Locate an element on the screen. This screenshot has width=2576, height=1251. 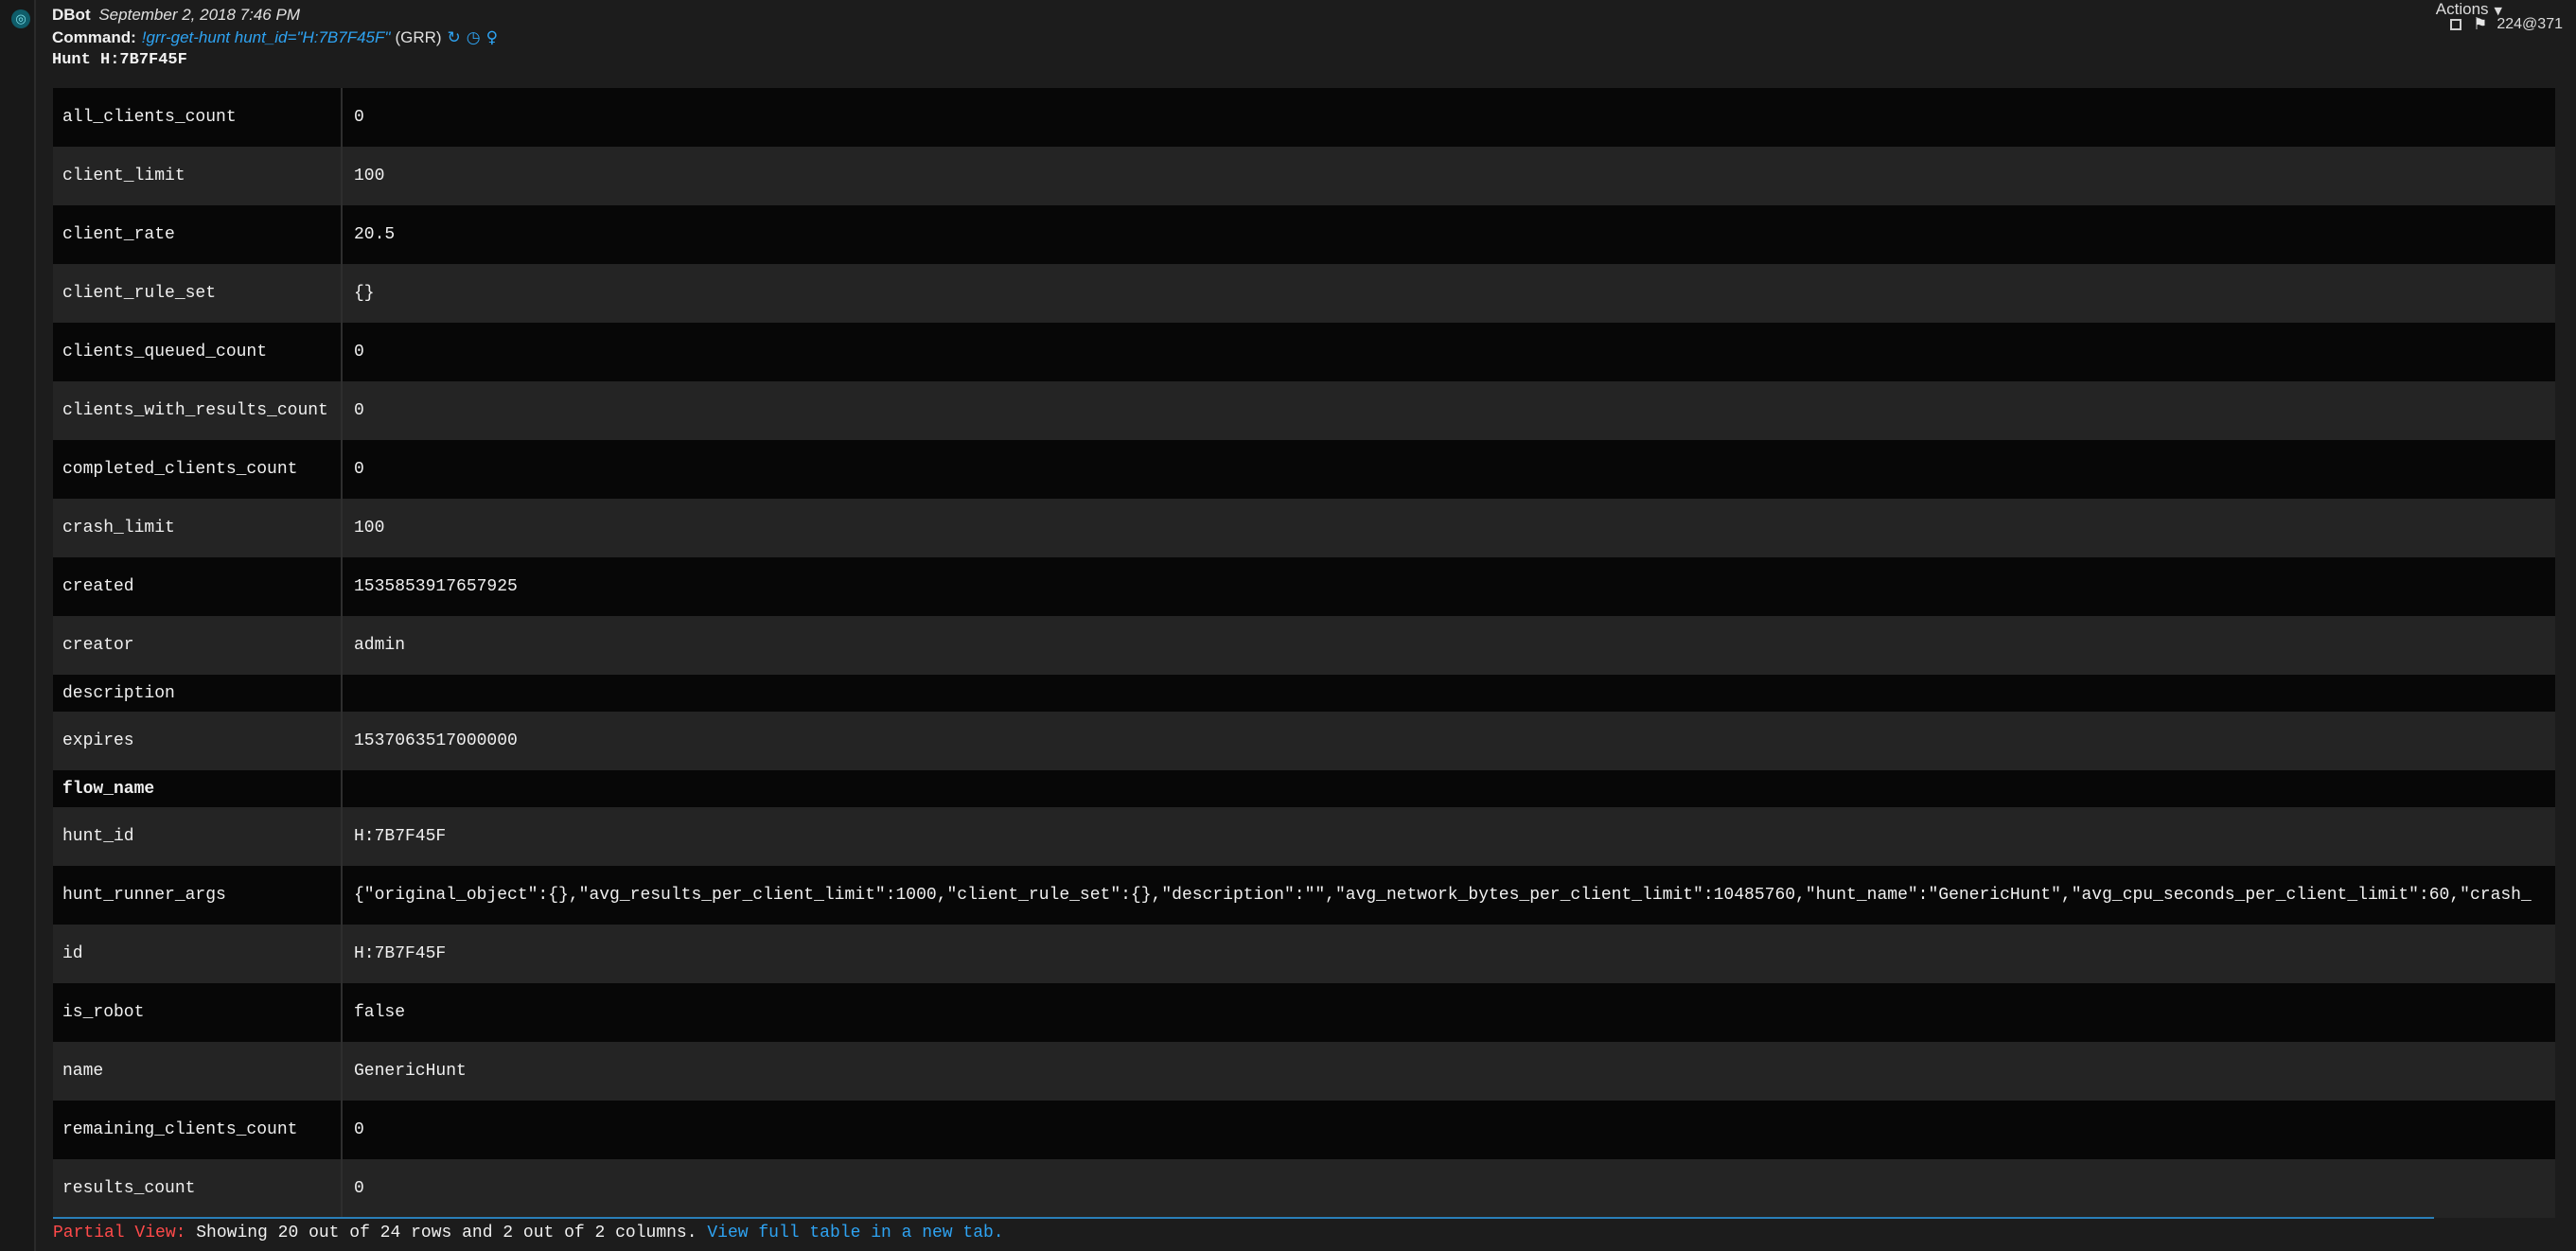
table-row: crash_limit 100 is located at coordinates (1304, 528).